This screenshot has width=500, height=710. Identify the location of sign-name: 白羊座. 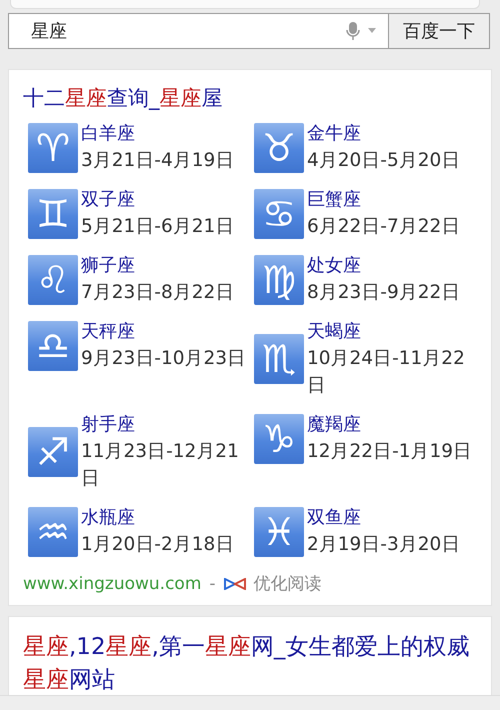
(165, 134).